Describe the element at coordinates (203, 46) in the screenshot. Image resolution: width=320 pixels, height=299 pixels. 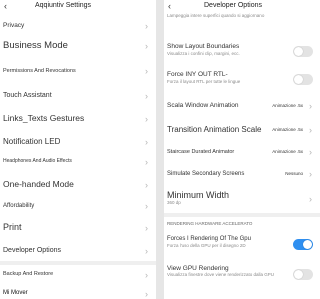
I see `item-label: Show Layout Boundaries` at that location.